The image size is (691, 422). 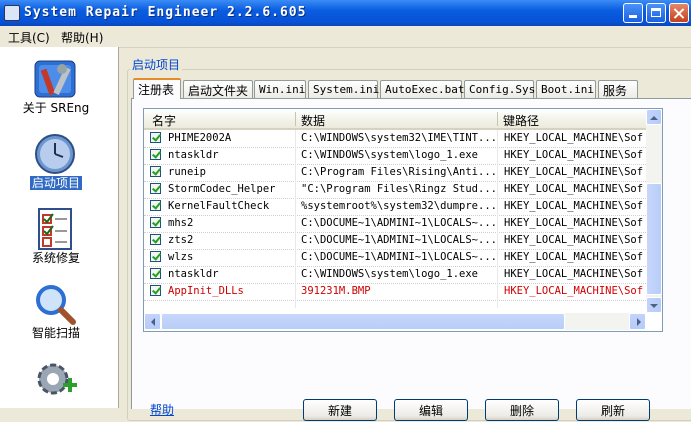 I want to click on tab-autoexec-bat: AutoExec.bat, so click(x=422, y=89).